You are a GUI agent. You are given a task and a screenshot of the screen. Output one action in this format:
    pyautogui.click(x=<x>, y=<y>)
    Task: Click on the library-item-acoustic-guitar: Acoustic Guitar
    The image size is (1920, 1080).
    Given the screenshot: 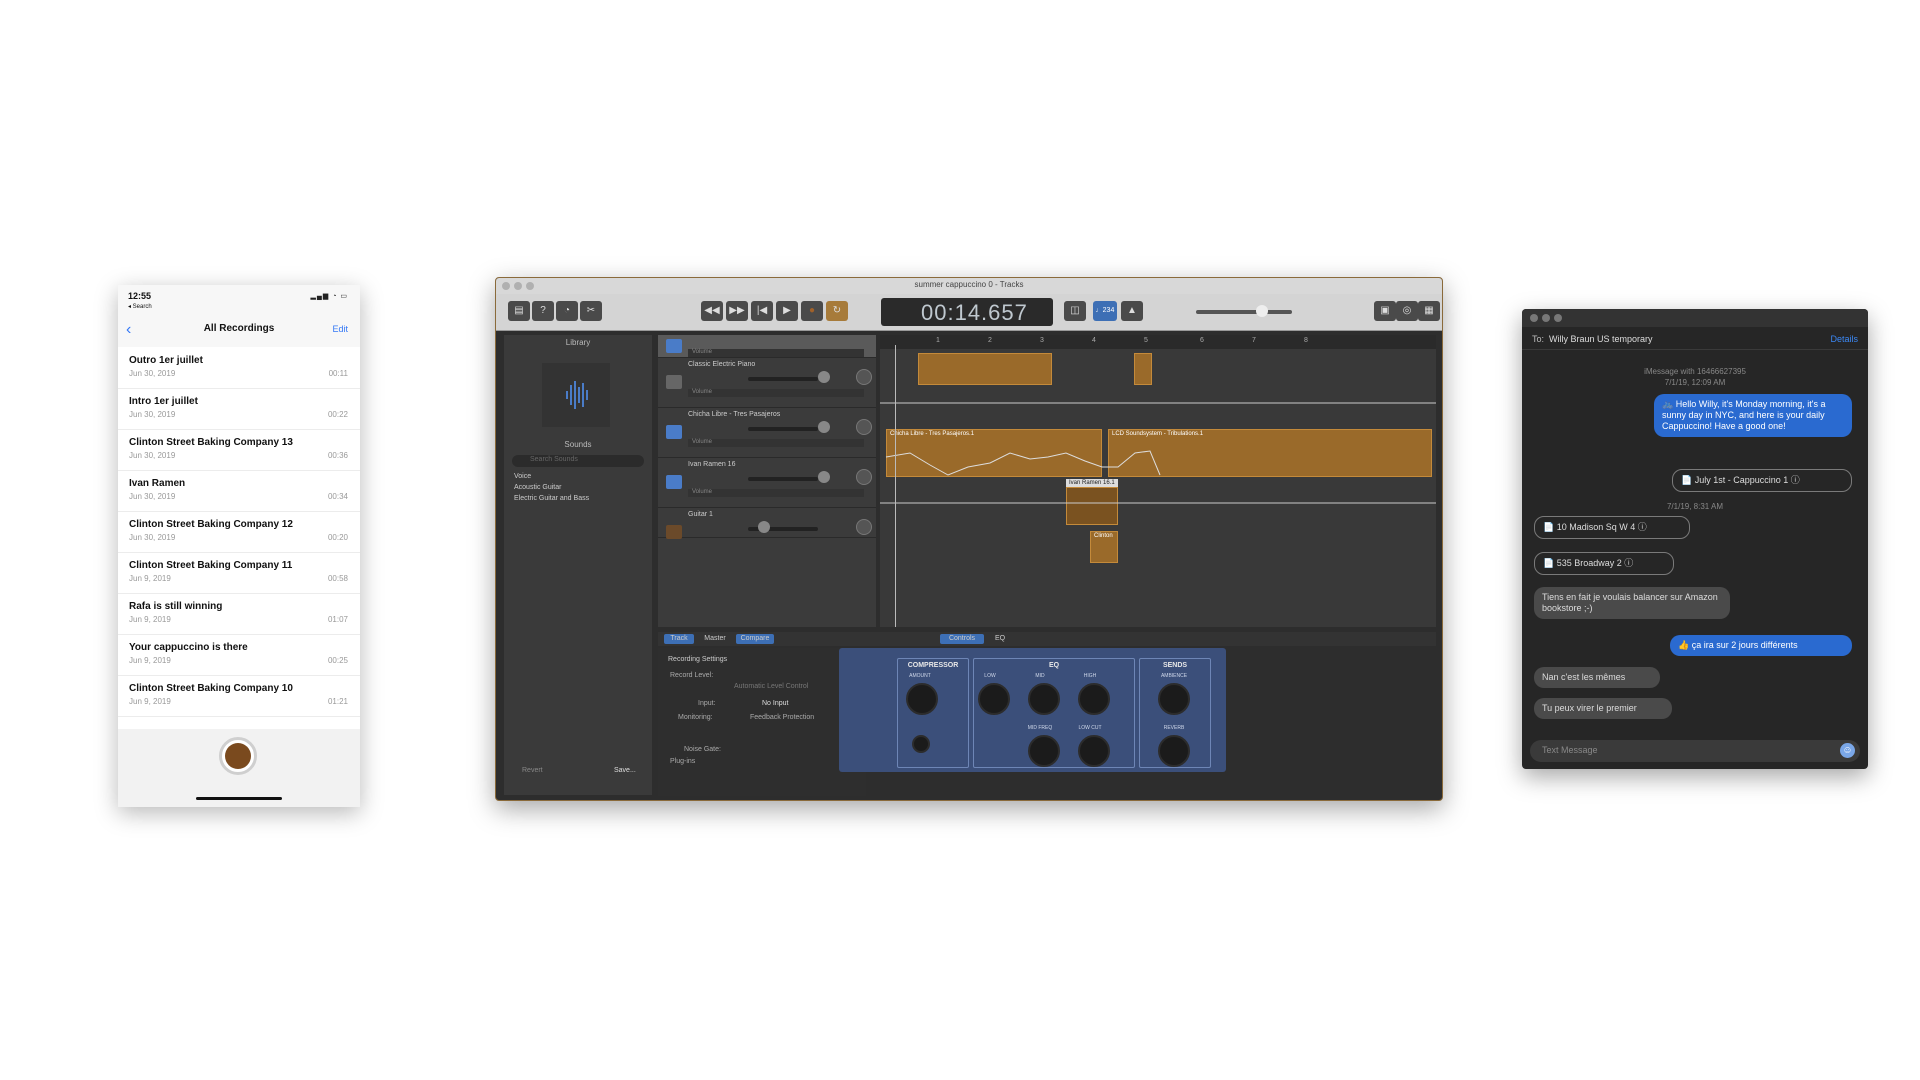 What is the action you would take?
    pyautogui.click(x=537, y=487)
    